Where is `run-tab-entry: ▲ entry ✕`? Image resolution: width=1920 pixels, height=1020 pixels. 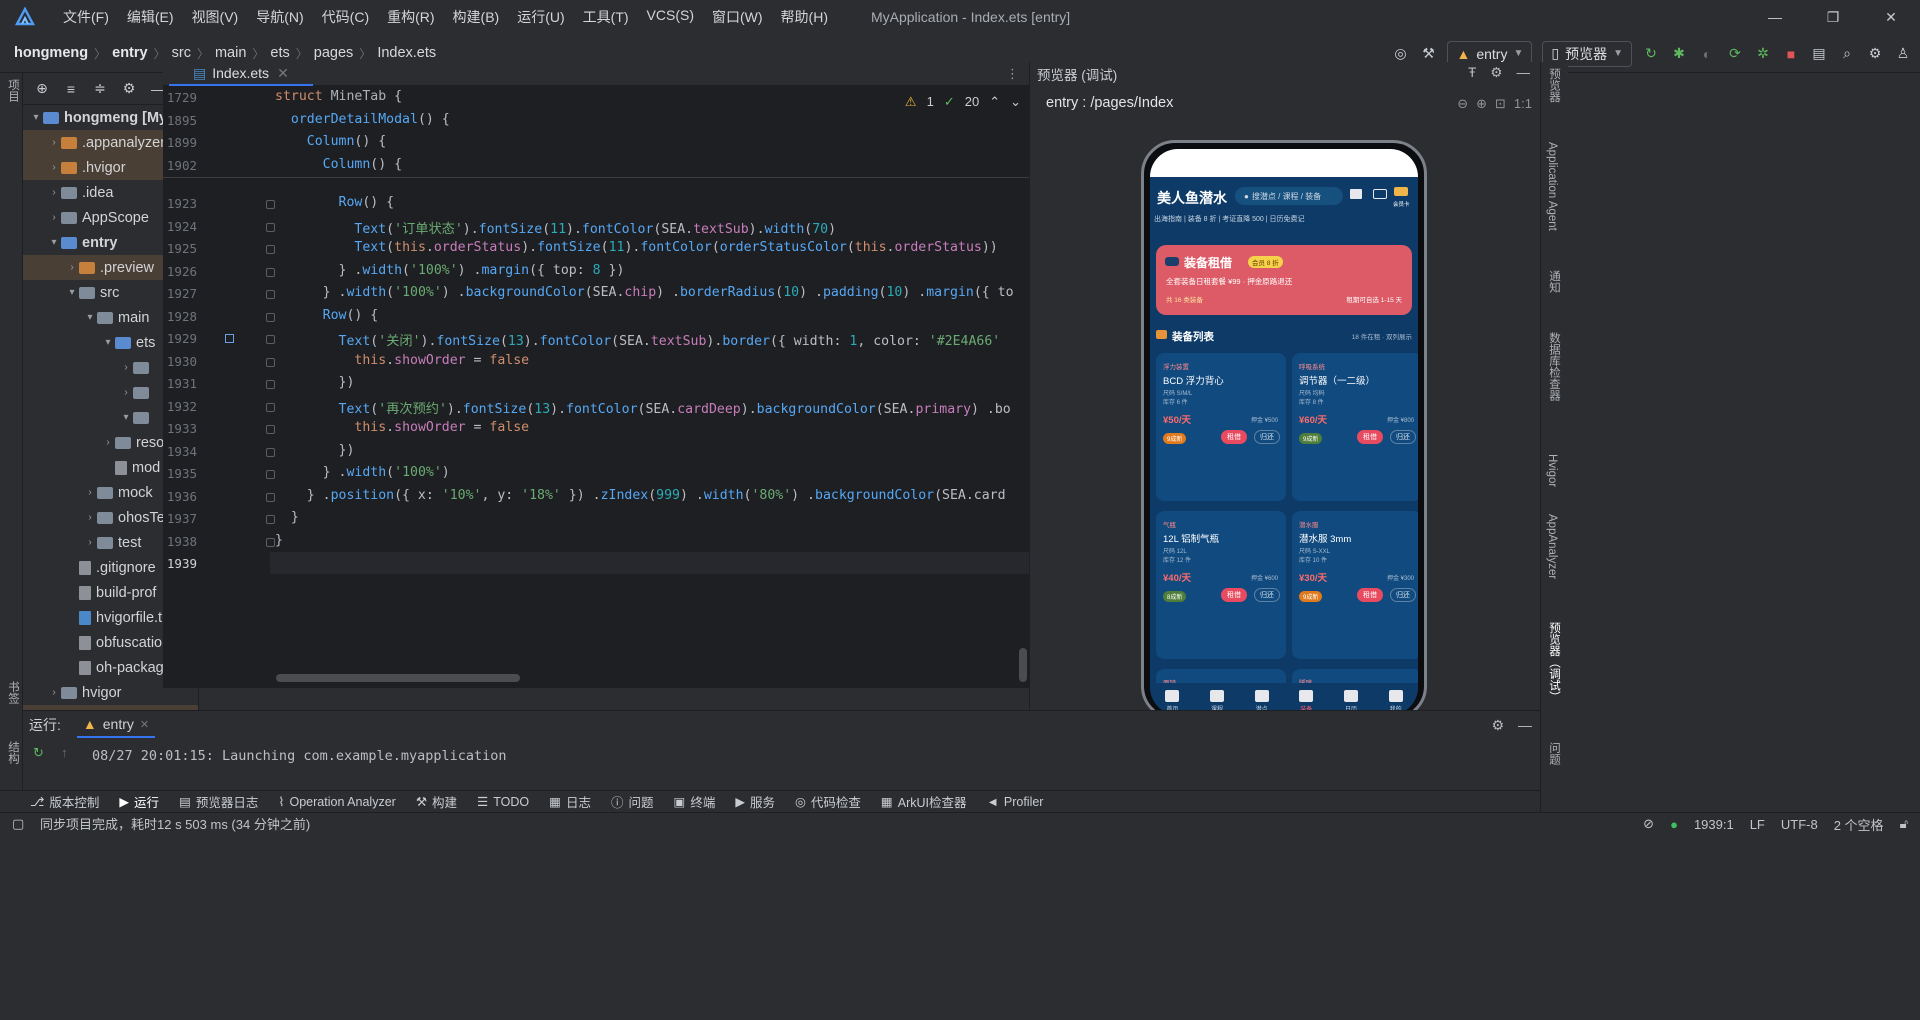
run-tab-entry: ▲ entry ✕ is located at coordinates (116, 725).